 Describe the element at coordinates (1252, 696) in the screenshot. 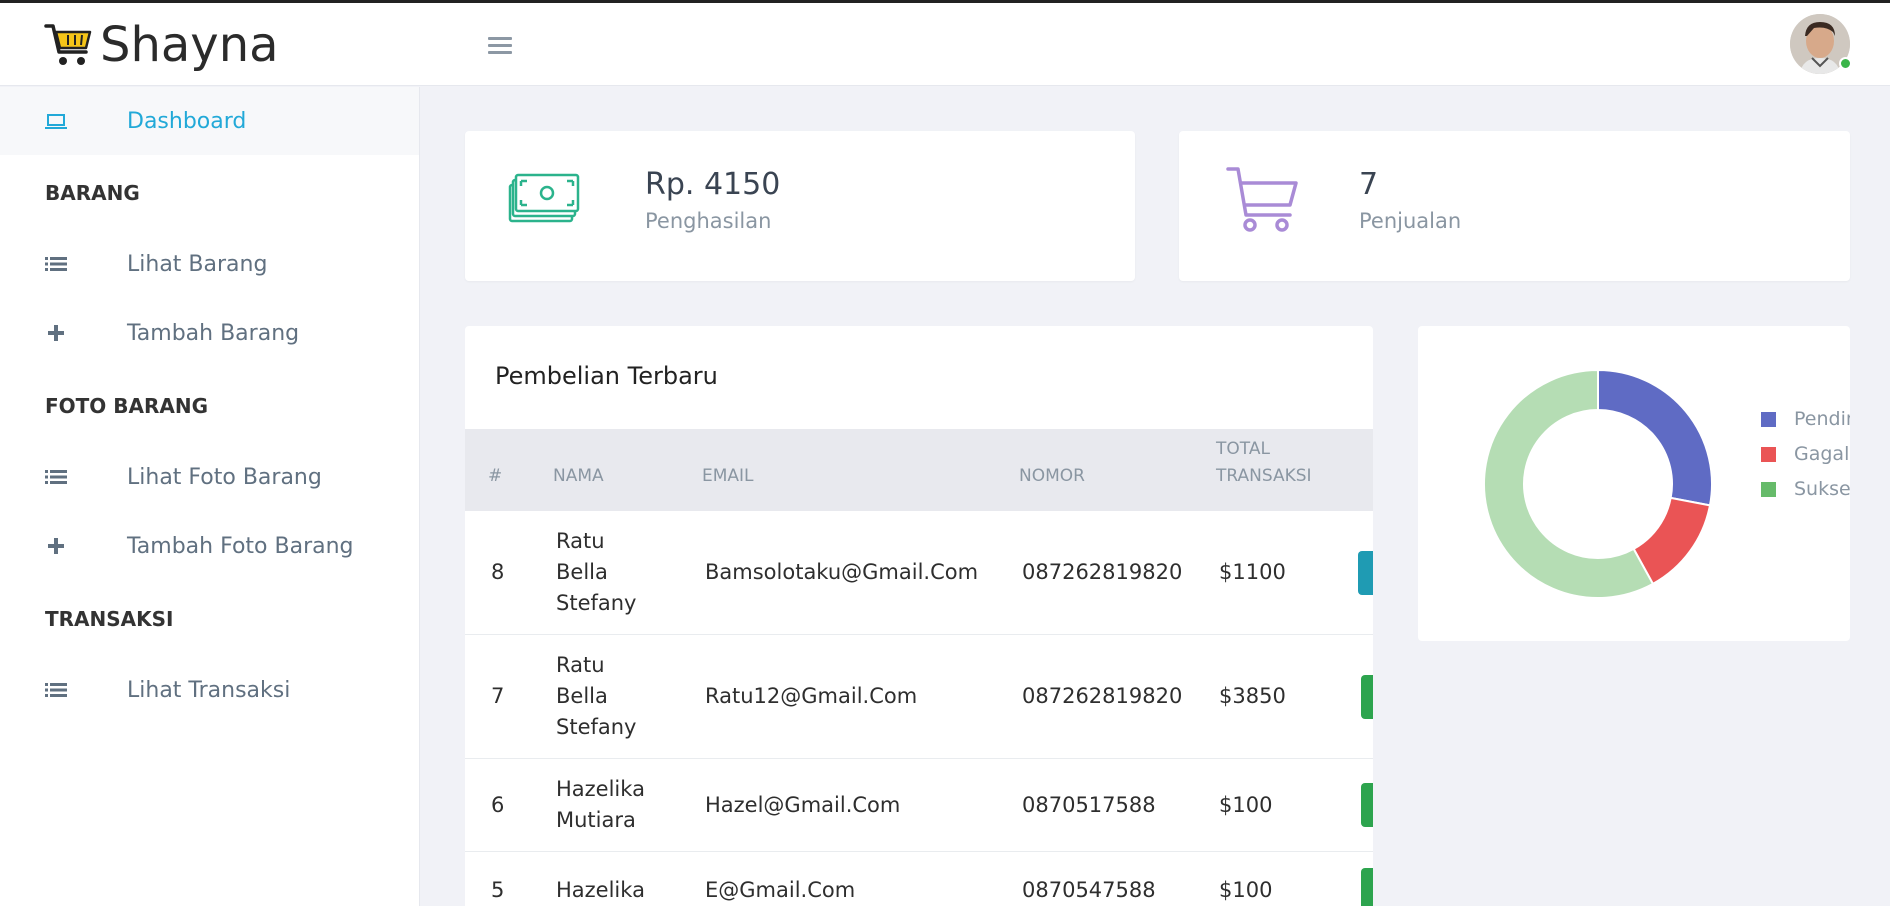

I see `row-total: $3850` at that location.